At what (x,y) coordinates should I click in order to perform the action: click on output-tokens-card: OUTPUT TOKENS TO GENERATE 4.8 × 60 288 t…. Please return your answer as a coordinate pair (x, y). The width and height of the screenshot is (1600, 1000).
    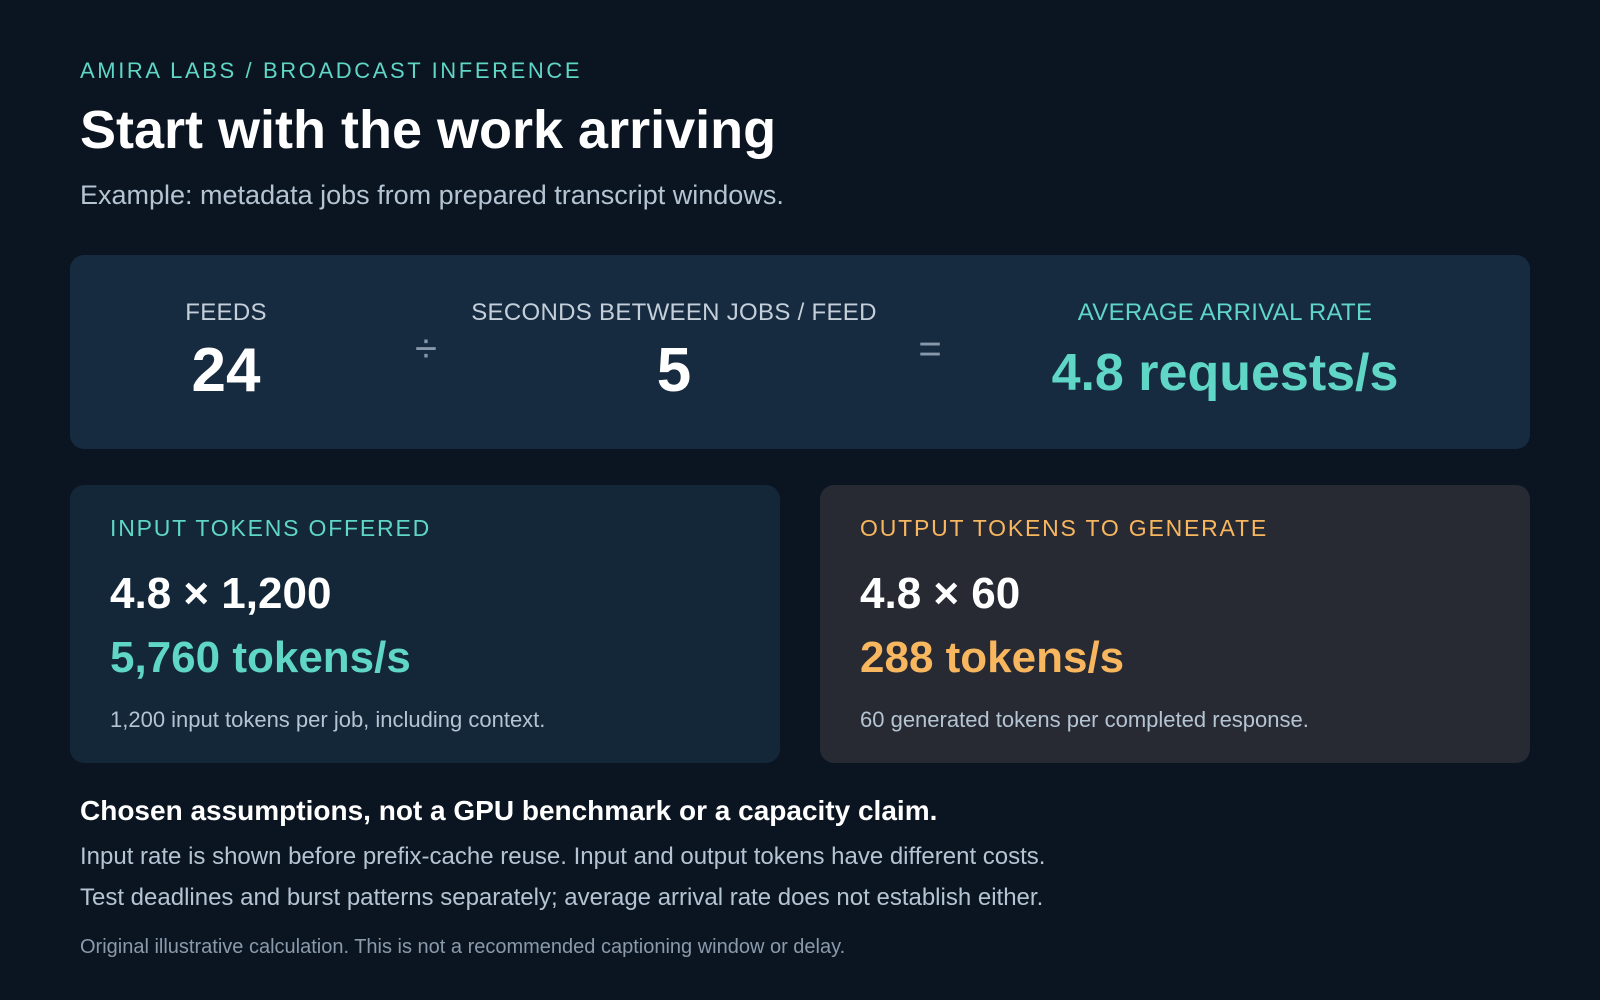
    Looking at the image, I should click on (1175, 624).